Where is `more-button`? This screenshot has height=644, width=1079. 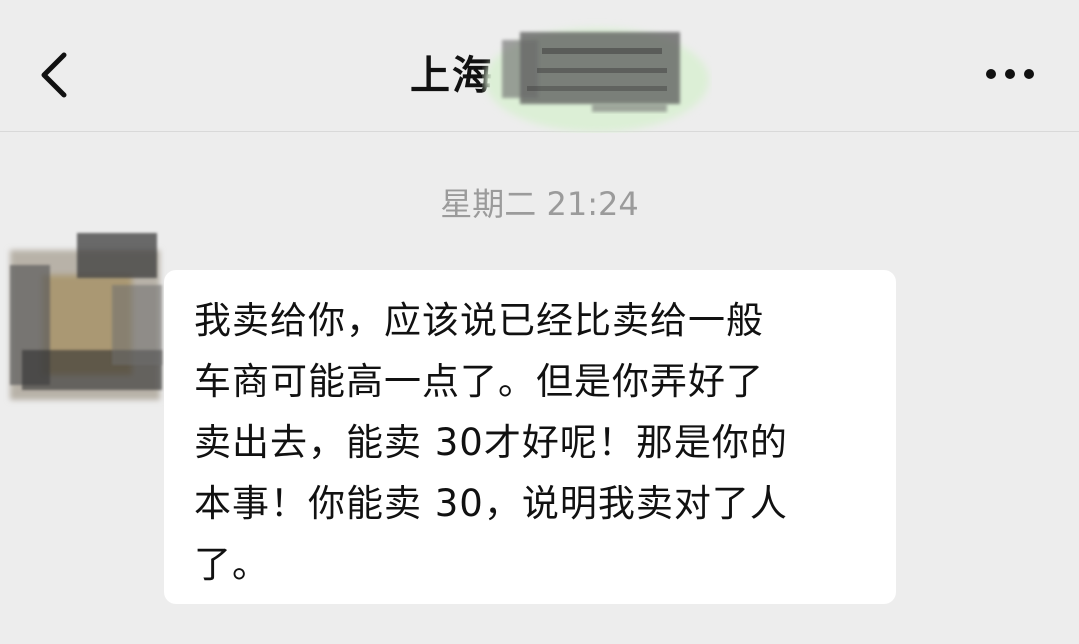
more-button is located at coordinates (1010, 75).